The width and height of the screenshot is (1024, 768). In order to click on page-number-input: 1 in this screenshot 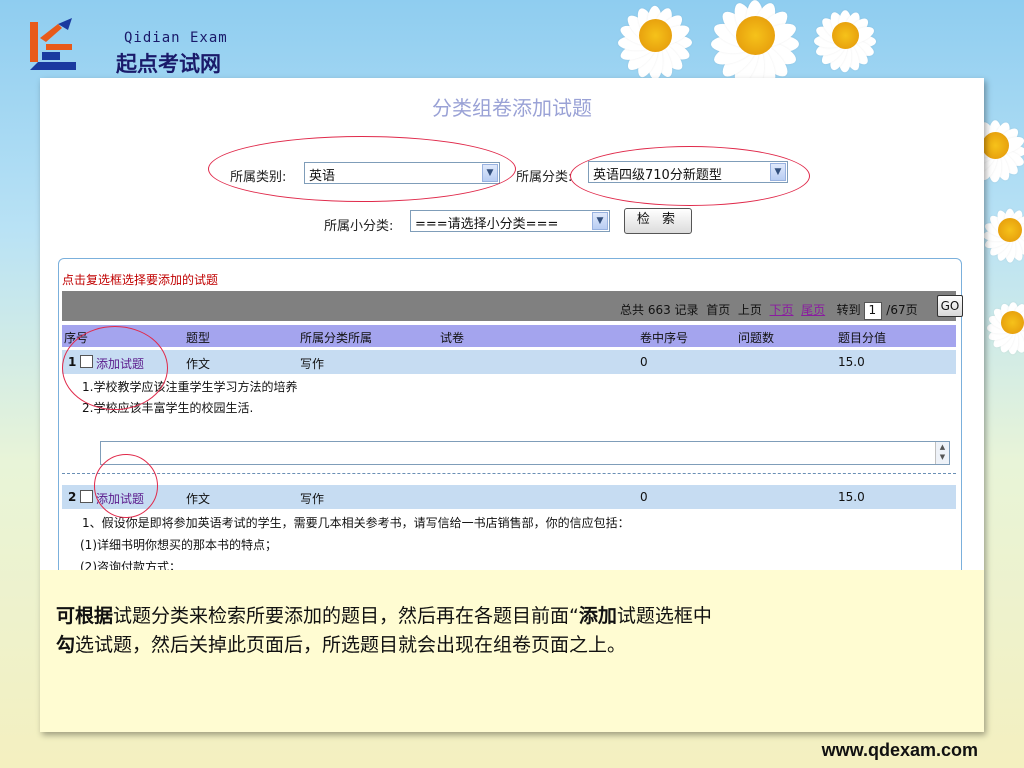, I will do `click(873, 310)`.